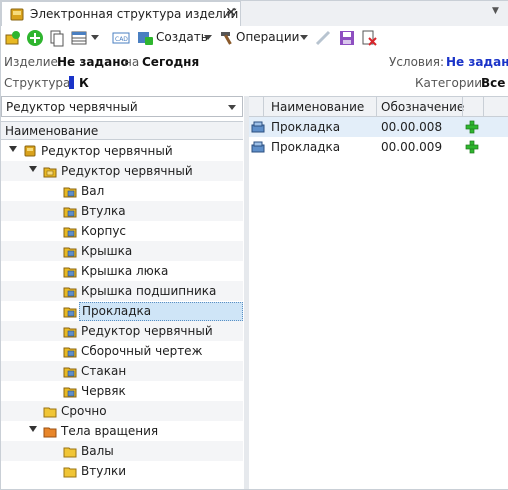 The height and width of the screenshot is (490, 508). Describe the element at coordinates (145, 38) in the screenshot. I see `create-icon` at that location.